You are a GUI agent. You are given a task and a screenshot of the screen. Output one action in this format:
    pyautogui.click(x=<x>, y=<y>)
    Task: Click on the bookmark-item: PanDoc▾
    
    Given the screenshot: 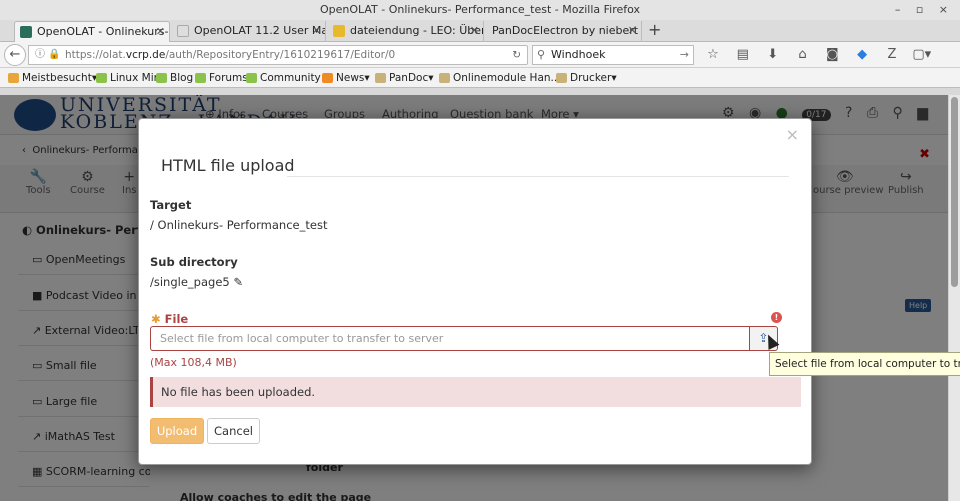 What is the action you would take?
    pyautogui.click(x=404, y=78)
    